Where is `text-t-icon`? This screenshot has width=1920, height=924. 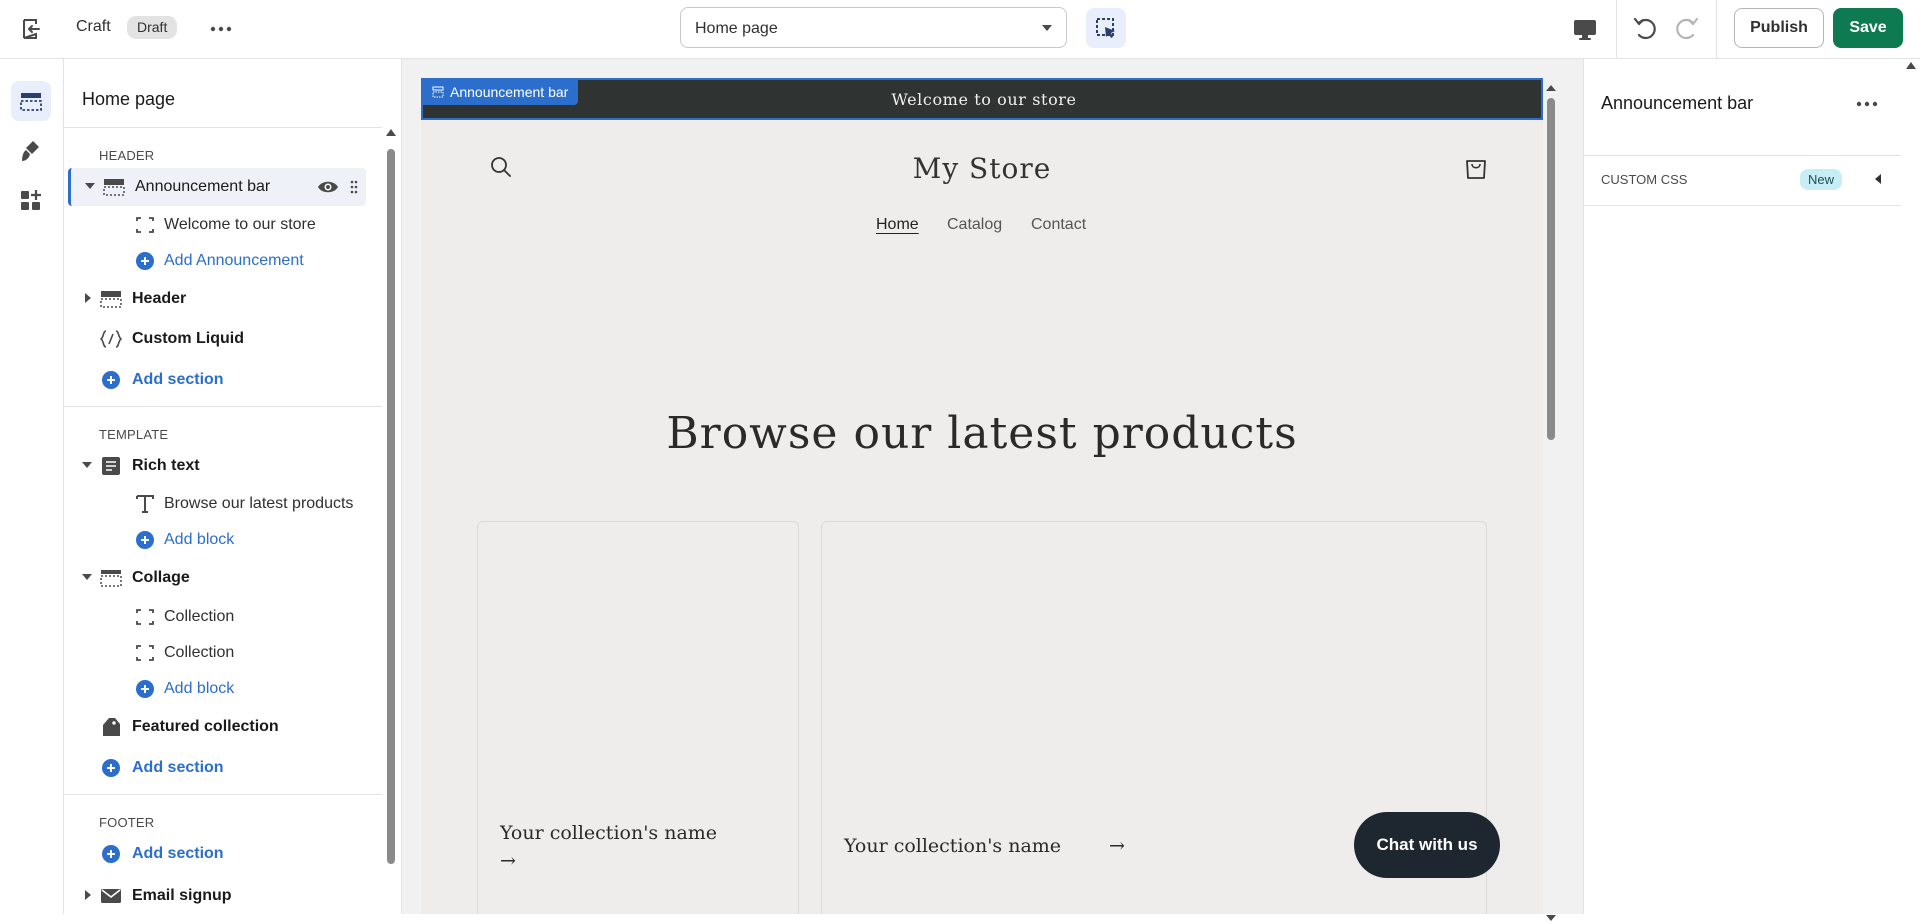
text-t-icon is located at coordinates (145, 504).